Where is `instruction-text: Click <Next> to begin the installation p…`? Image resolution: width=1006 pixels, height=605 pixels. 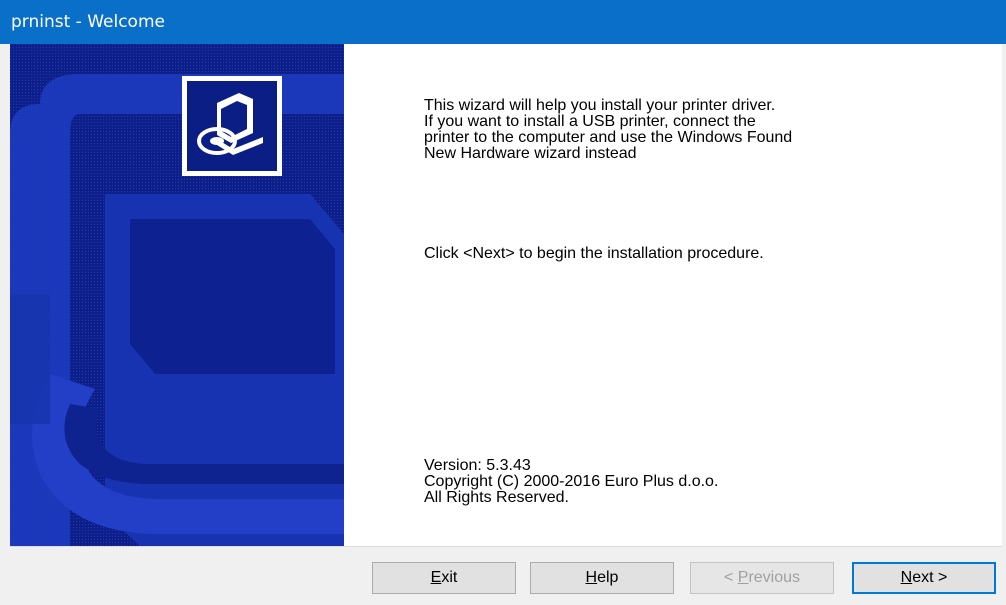
instruction-text: Click <Next> to begin the installation p… is located at coordinates (594, 253).